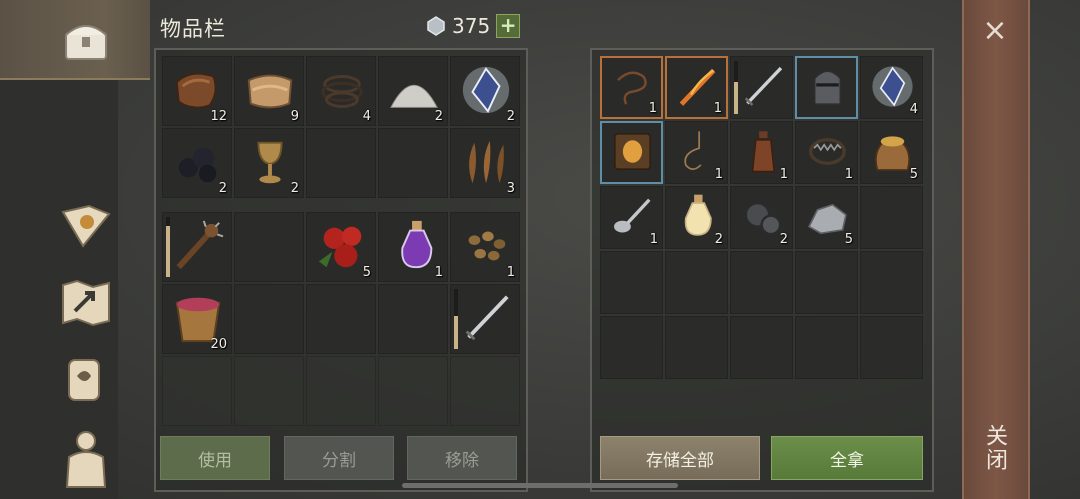  I want to click on inventory-grid-bottom: 5 1 1 20, so click(341, 319).